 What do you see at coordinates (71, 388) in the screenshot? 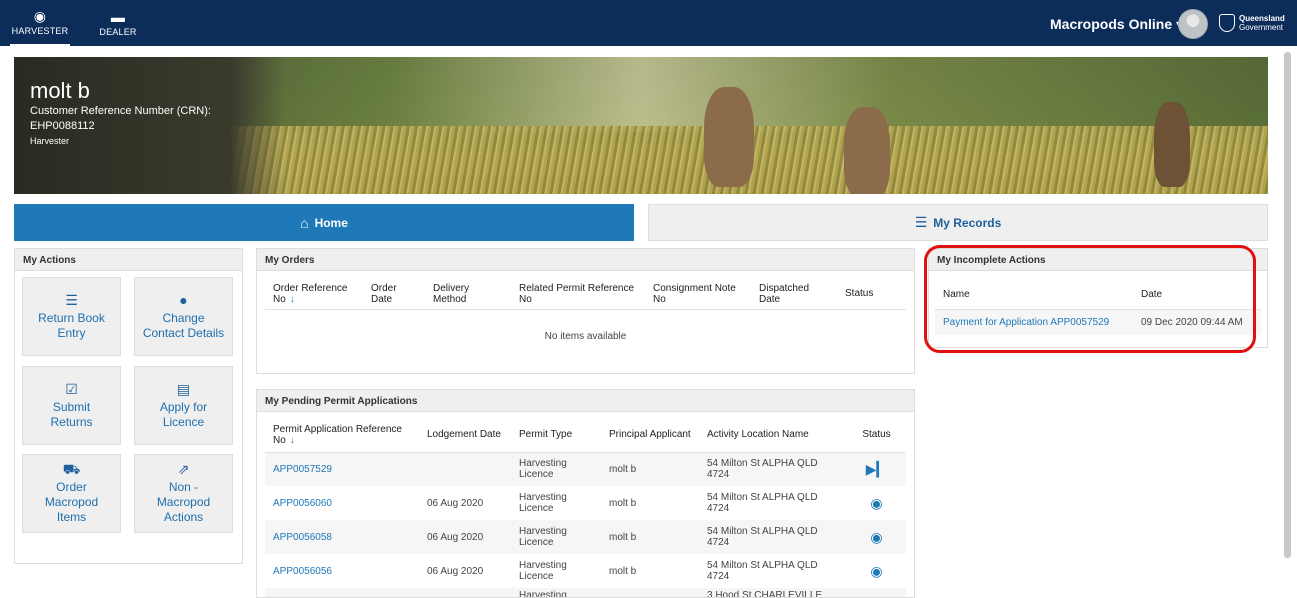
I see `checkbox-icon: ☑` at bounding box center [71, 388].